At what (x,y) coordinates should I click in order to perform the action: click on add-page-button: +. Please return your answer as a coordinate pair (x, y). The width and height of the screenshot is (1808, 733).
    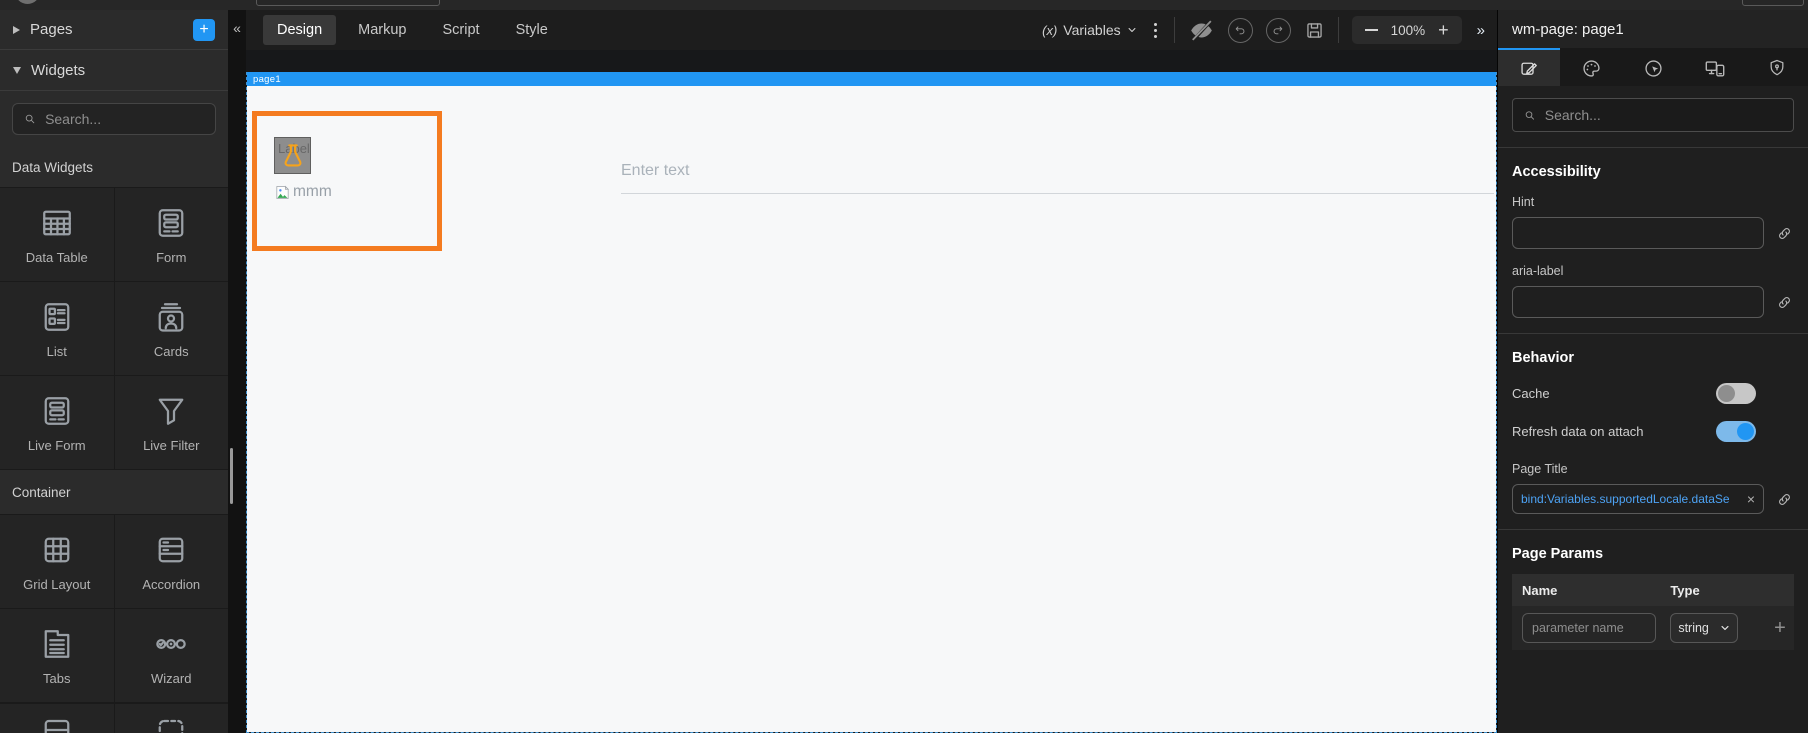
    Looking at the image, I should click on (204, 29).